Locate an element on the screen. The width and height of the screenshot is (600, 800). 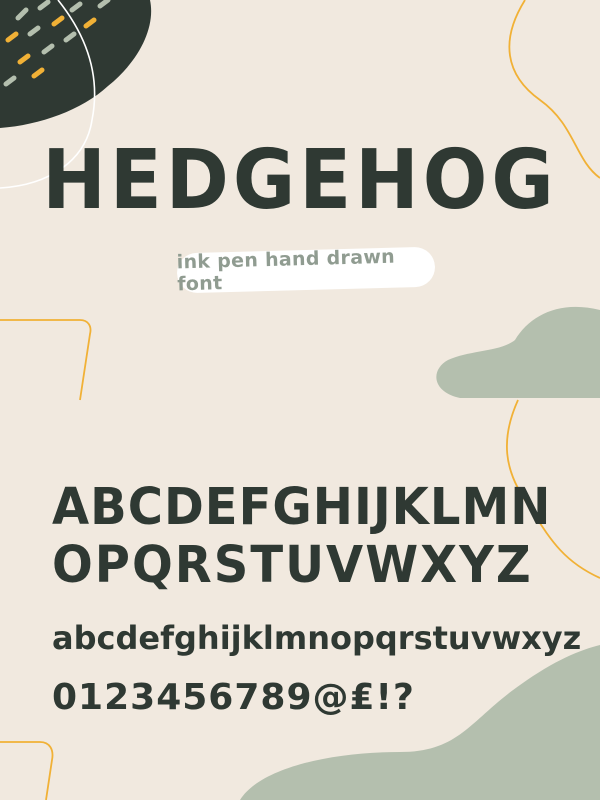
uppercase-row-1: ABCDEFGHIJKLMN is located at coordinates (302, 507).